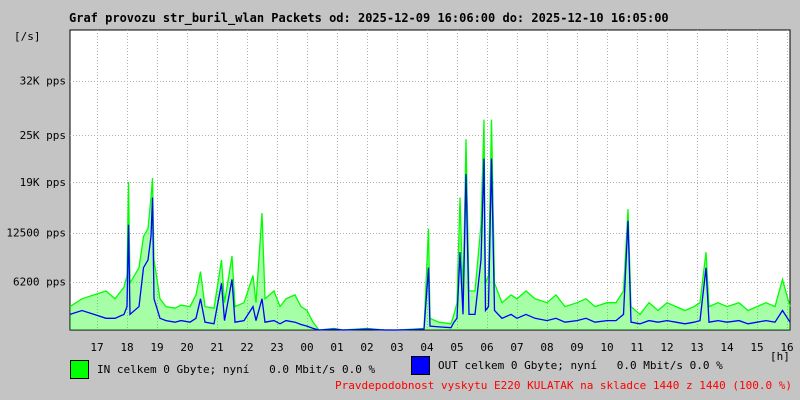 The width and height of the screenshot is (800, 400). I want to click on y-axis-label: [/s], so click(27, 36).